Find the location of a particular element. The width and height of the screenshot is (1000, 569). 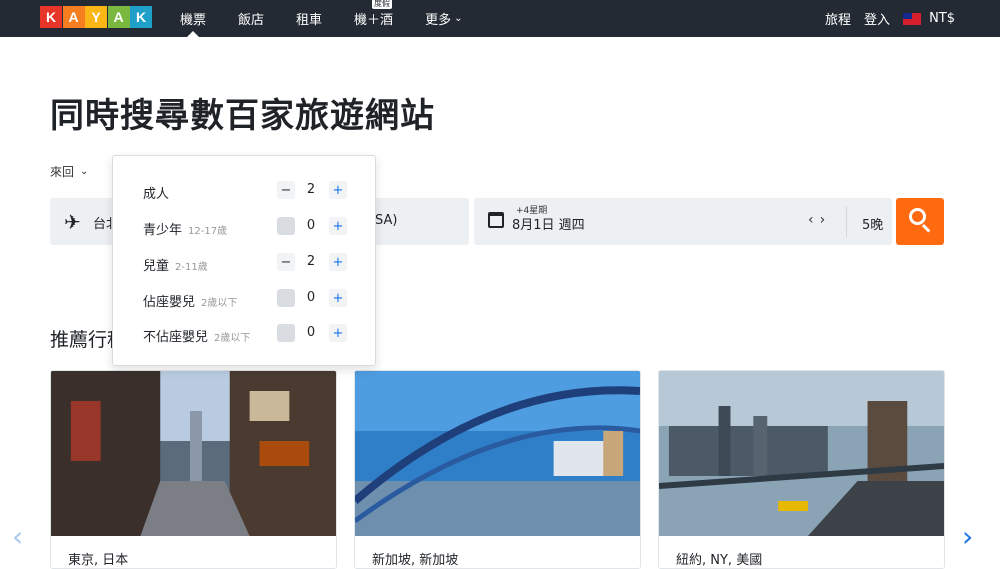

destination-card-singapore: 新加坡, 新加坡 is located at coordinates (497, 469).